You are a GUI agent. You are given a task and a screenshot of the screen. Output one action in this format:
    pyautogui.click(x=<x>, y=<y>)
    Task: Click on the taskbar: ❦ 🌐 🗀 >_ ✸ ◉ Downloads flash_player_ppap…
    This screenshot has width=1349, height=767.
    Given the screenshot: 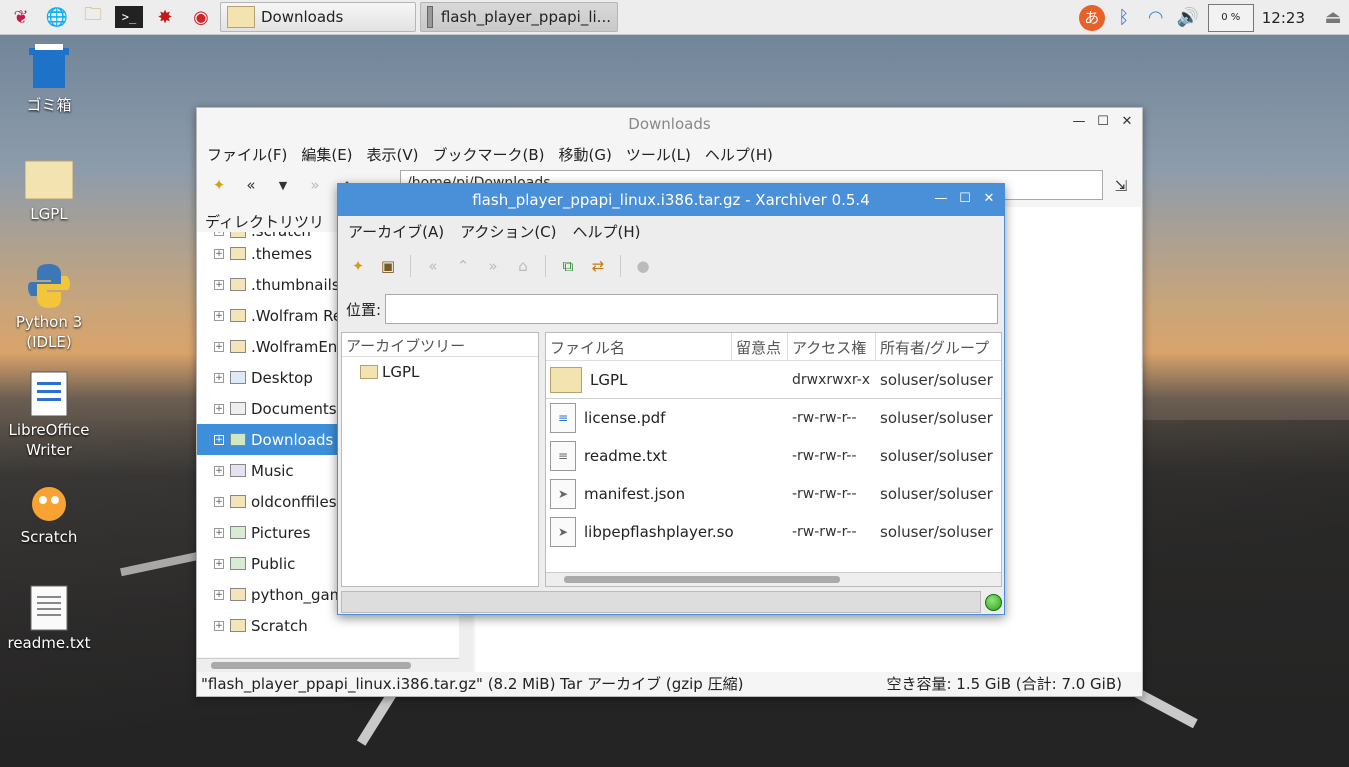 What is the action you would take?
    pyautogui.click(x=674, y=17)
    